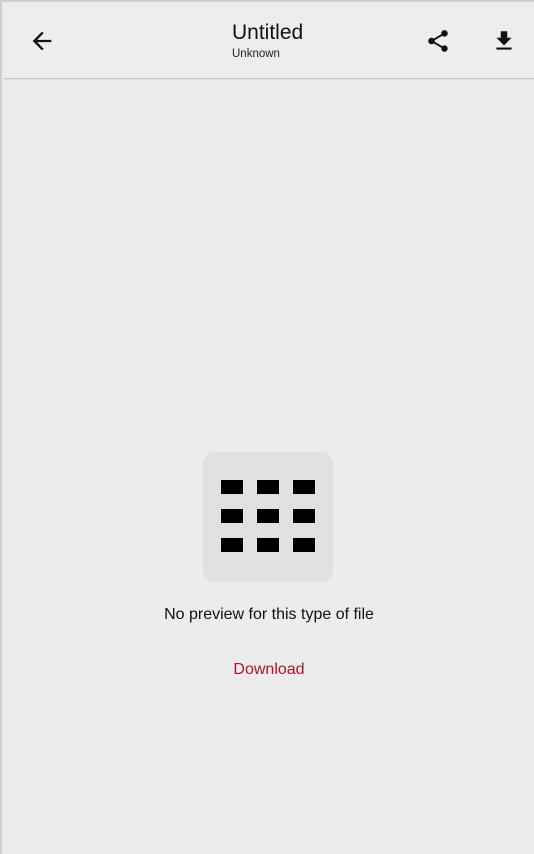 This screenshot has width=534, height=854. What do you see at coordinates (269, 614) in the screenshot?
I see `no-preview-message: No preview for this type of file` at bounding box center [269, 614].